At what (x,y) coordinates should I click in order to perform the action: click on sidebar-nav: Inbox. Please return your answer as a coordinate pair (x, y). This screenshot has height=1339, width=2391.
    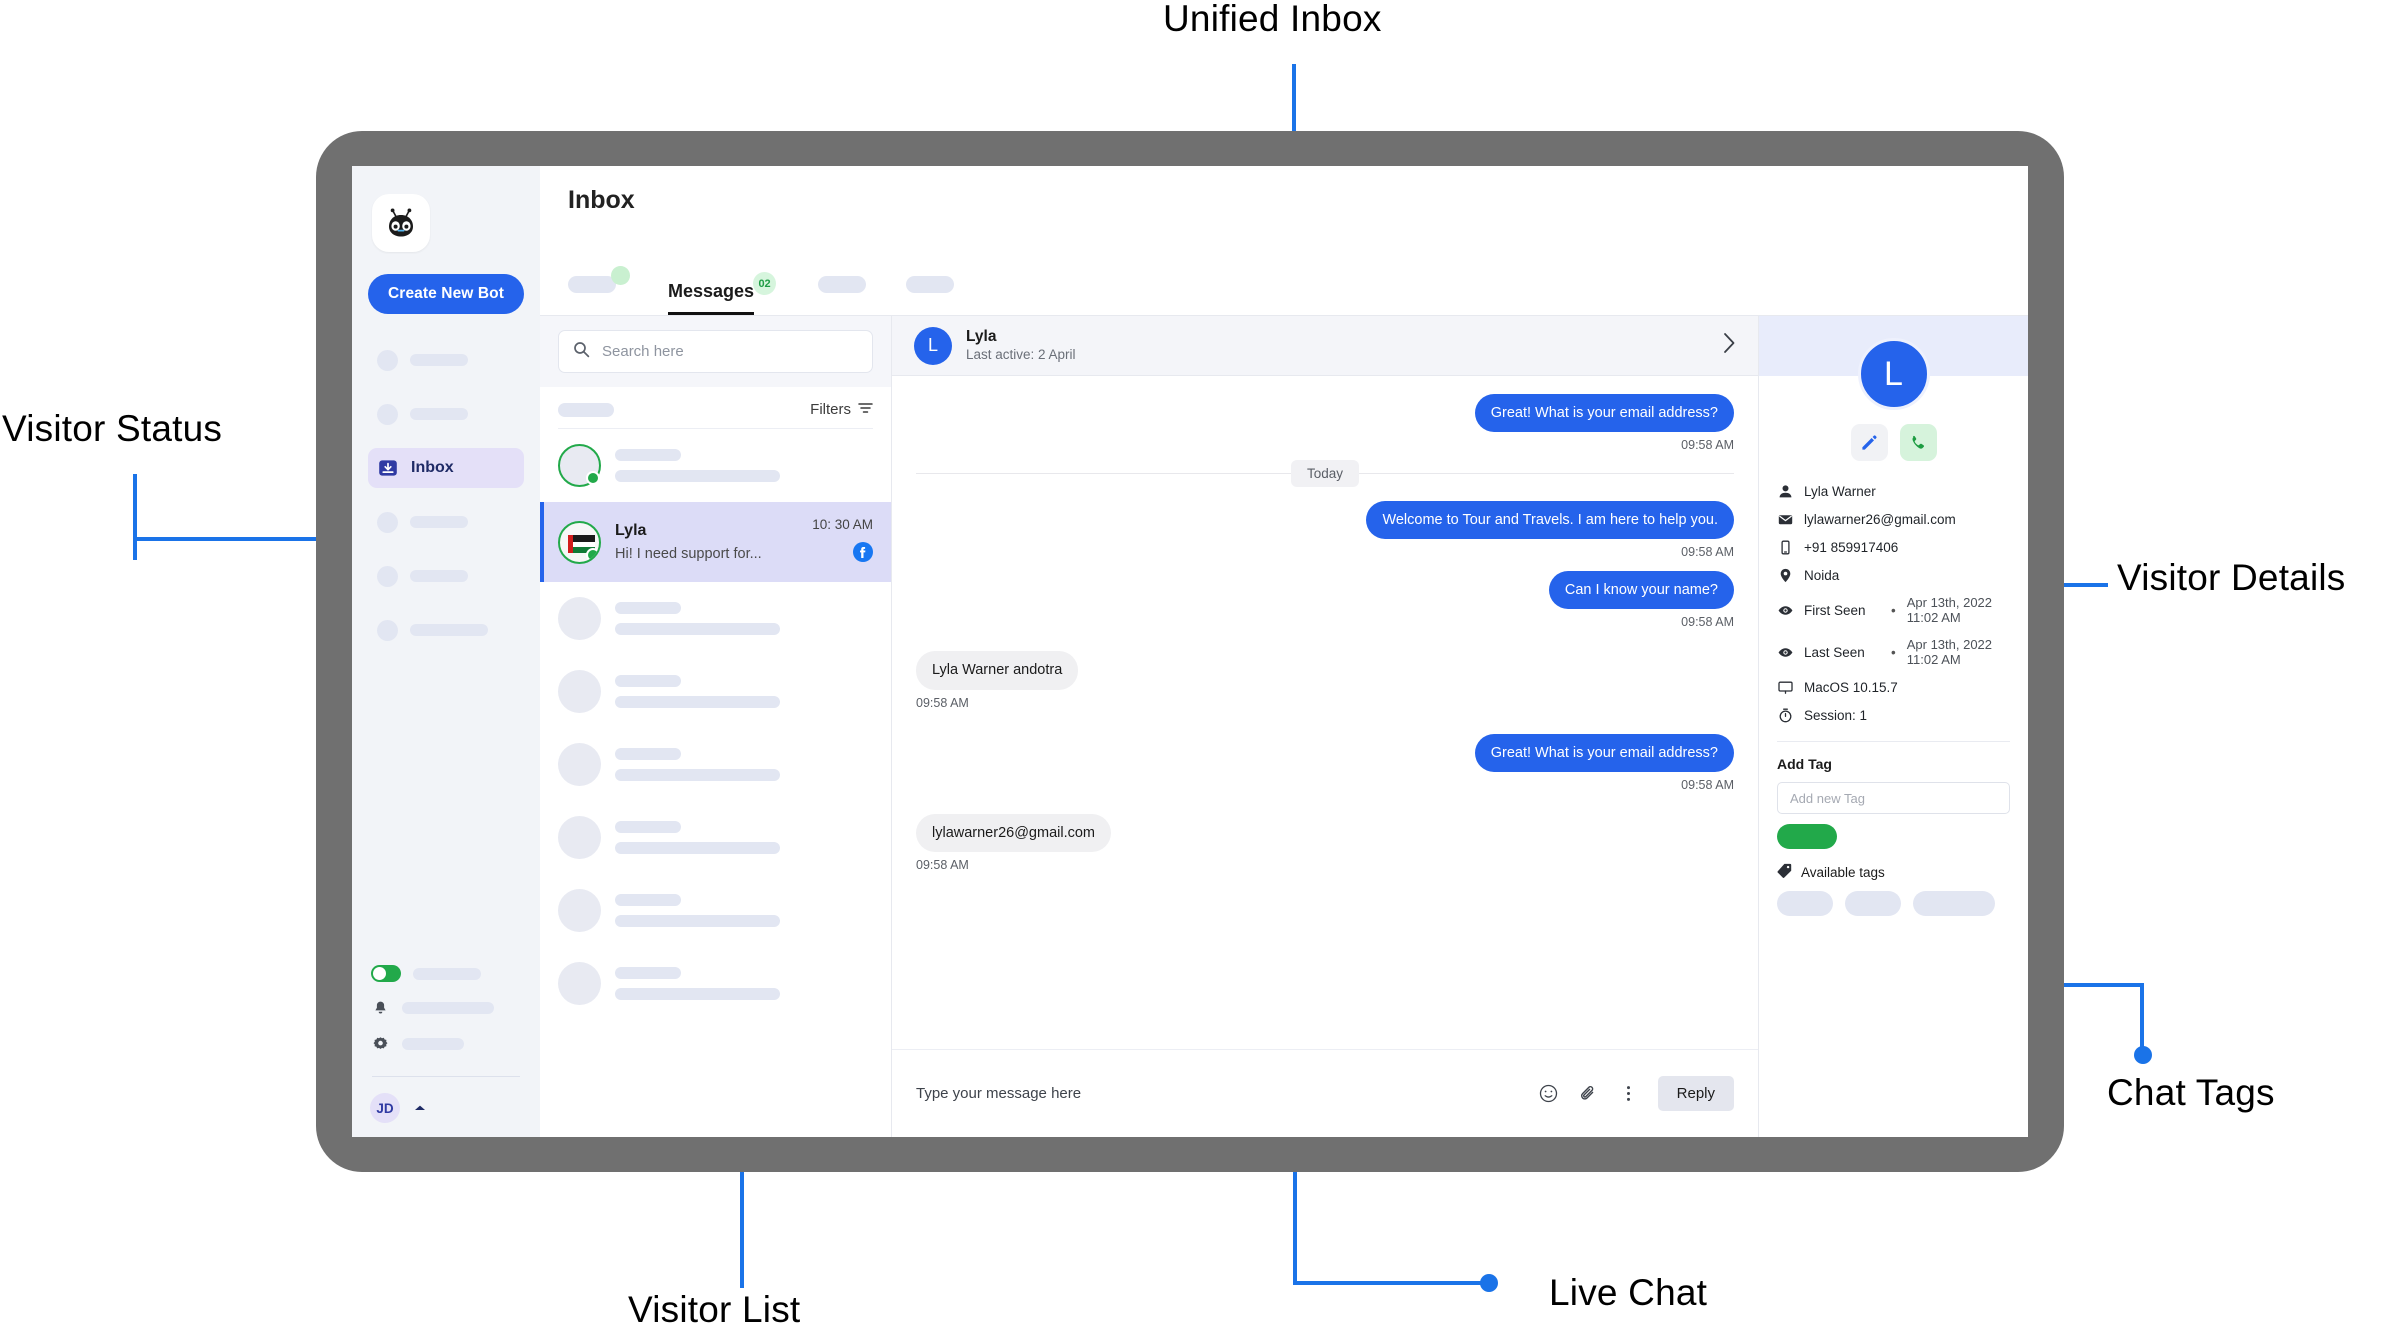
    Looking at the image, I should click on (446, 502).